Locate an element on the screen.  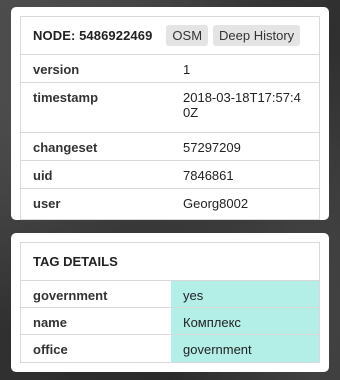
tag-key: government is located at coordinates (70, 295).